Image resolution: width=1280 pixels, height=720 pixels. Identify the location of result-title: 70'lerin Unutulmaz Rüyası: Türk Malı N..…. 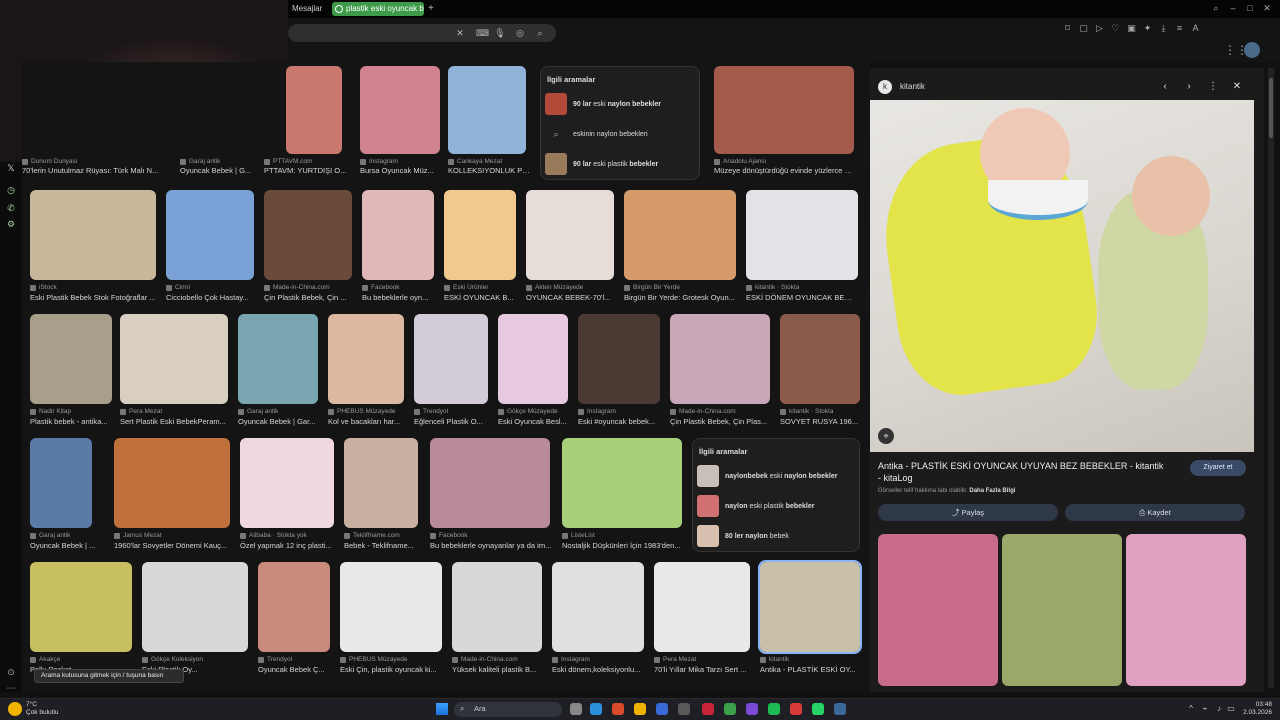
(92, 170).